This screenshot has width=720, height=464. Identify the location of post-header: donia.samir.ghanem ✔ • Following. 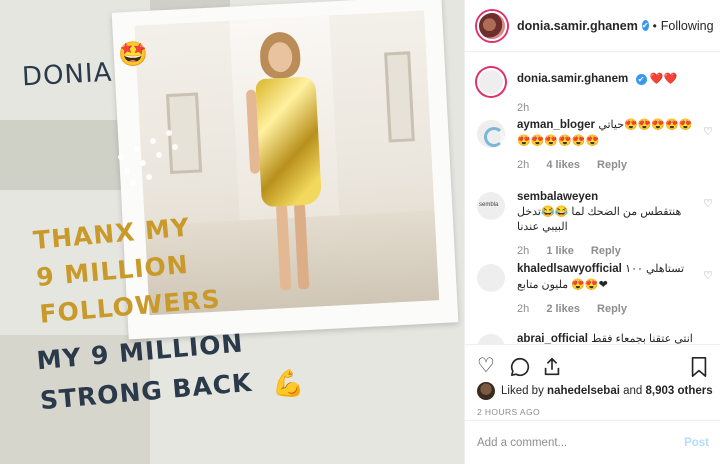
(592, 26).